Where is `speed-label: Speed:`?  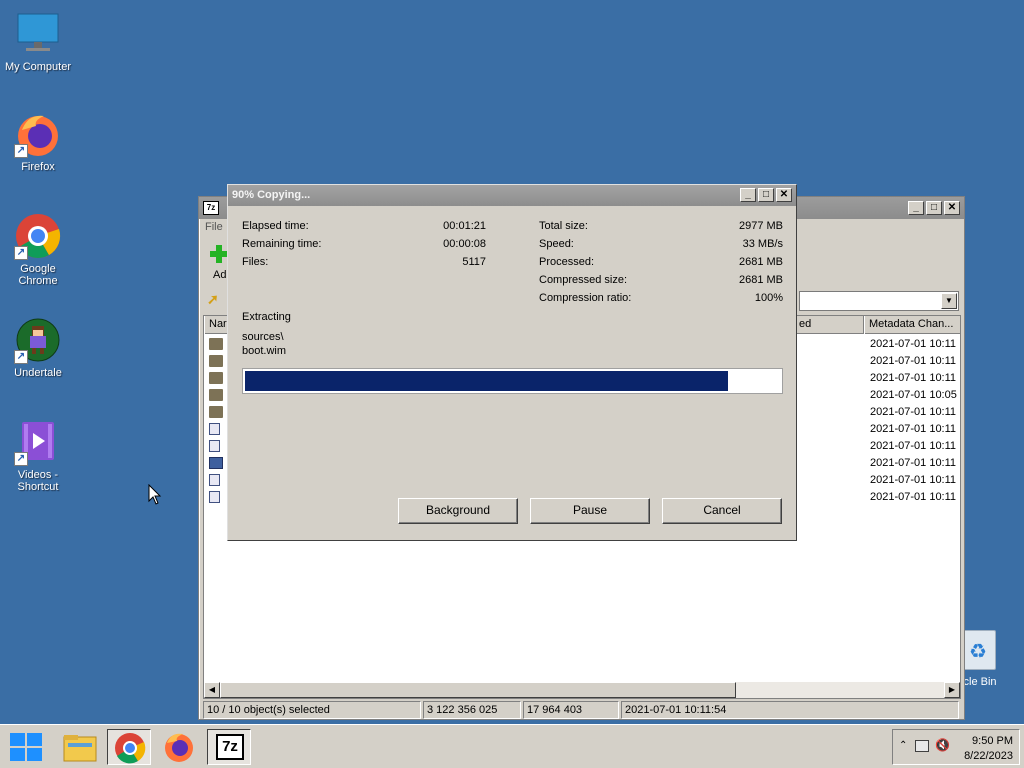 speed-label: Speed: is located at coordinates (556, 244).